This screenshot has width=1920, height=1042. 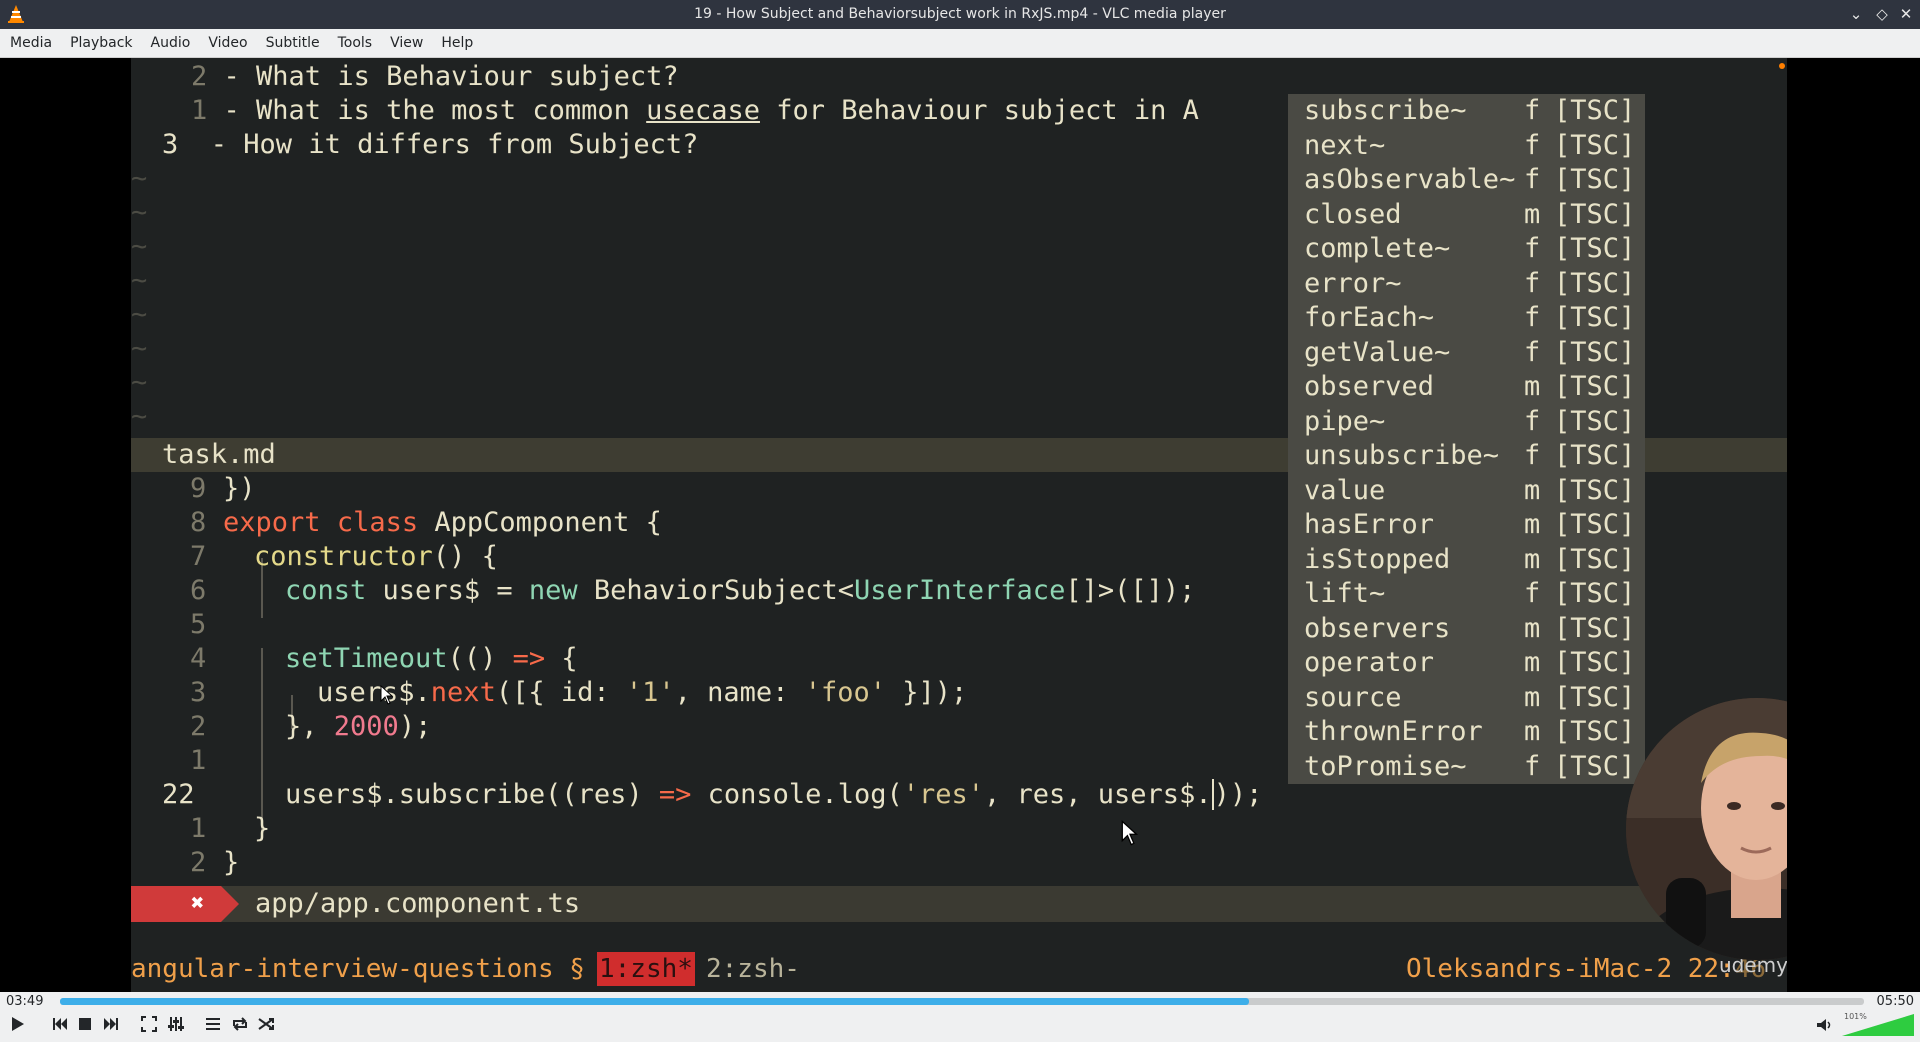 What do you see at coordinates (227, 43) in the screenshot?
I see `menu-video: Video` at bounding box center [227, 43].